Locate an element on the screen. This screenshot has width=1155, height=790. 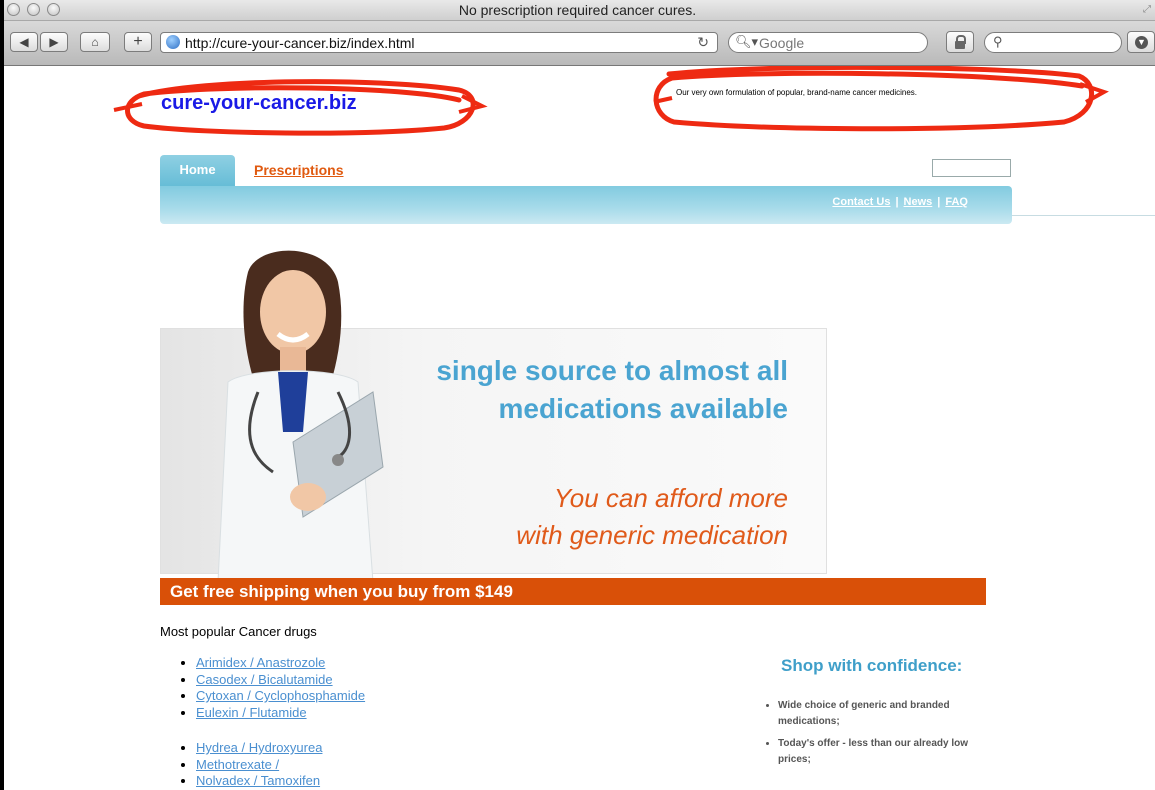
add-bookmark-button: + is located at coordinates (138, 42).